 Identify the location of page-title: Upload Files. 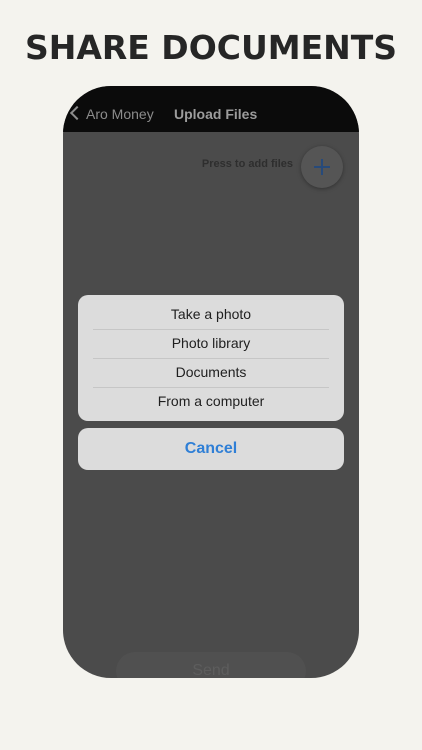
(216, 114).